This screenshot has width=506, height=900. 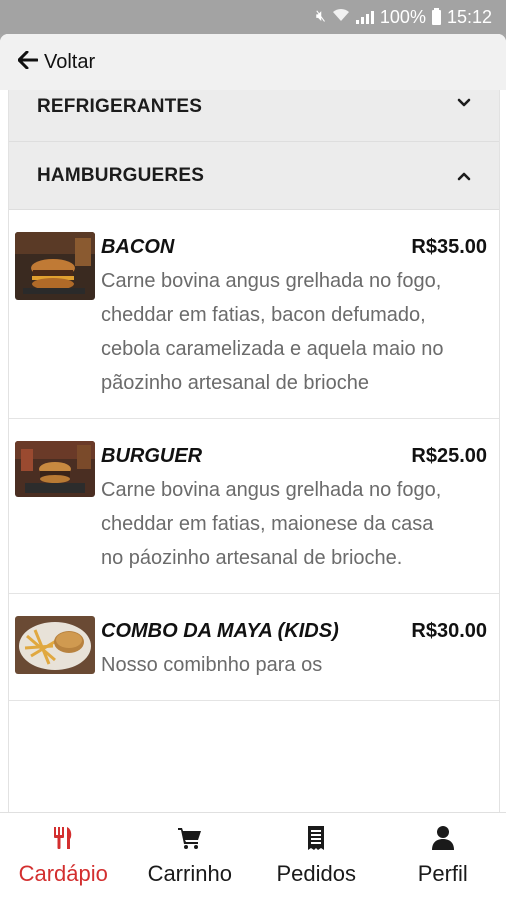 What do you see at coordinates (253, 62) in the screenshot?
I see `top-bar: Voltar` at bounding box center [253, 62].